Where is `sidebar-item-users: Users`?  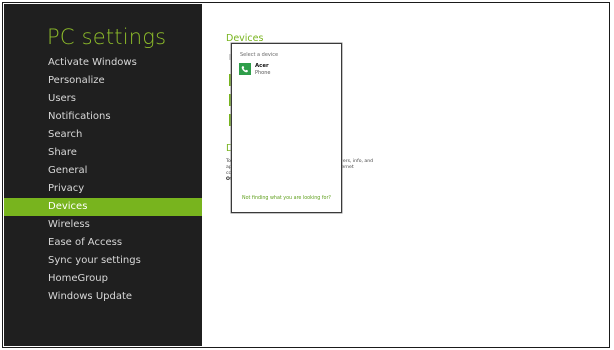 sidebar-item-users: Users is located at coordinates (103, 99).